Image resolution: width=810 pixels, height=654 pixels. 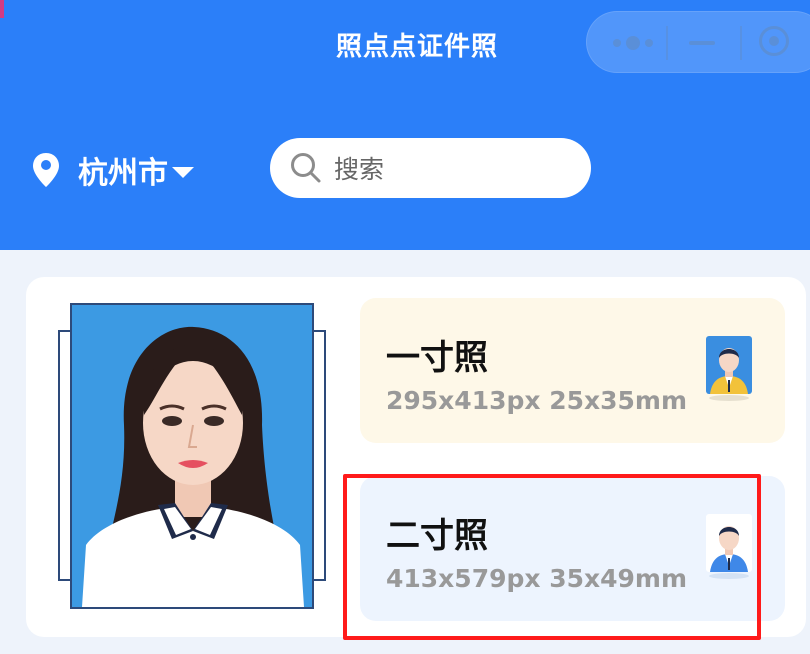 I want to click on search-input: 搜索, so click(x=430, y=168).